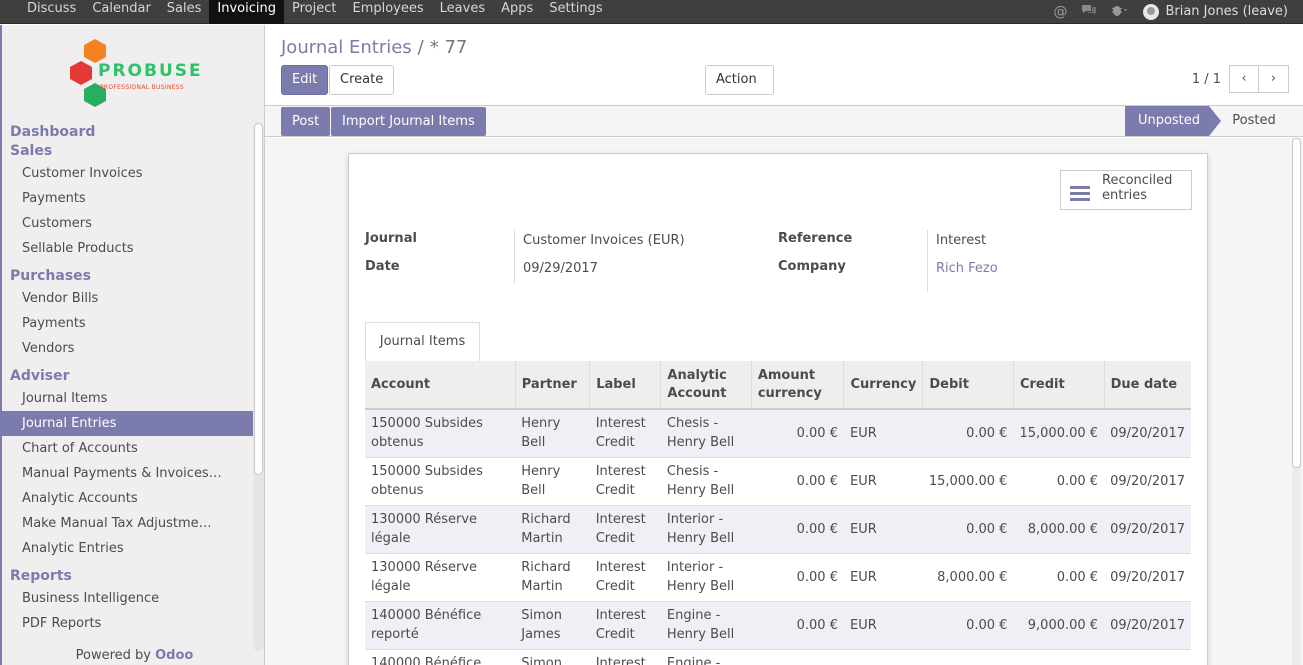 The image size is (1303, 665). I want to click on menu-settings: Settings, so click(575, 12).